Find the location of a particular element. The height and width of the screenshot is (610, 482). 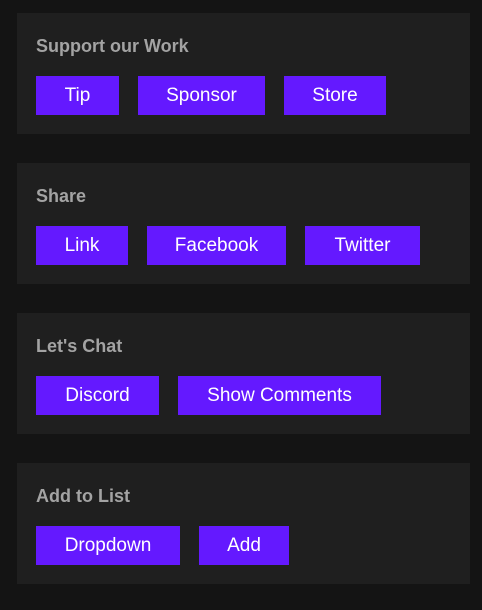

chat-section-title: Let's Chat is located at coordinates (79, 346).